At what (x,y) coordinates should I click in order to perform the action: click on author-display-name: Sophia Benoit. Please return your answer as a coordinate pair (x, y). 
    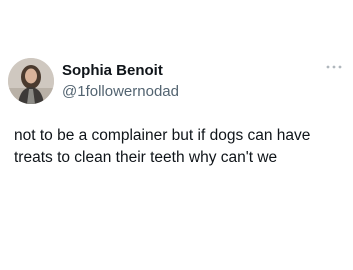
    Looking at the image, I should click on (112, 70).